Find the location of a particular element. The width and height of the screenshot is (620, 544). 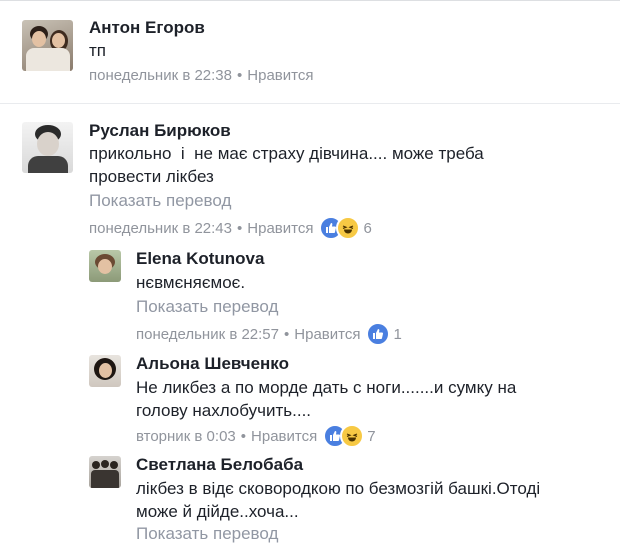

reaction-count: 1 is located at coordinates (397, 334).